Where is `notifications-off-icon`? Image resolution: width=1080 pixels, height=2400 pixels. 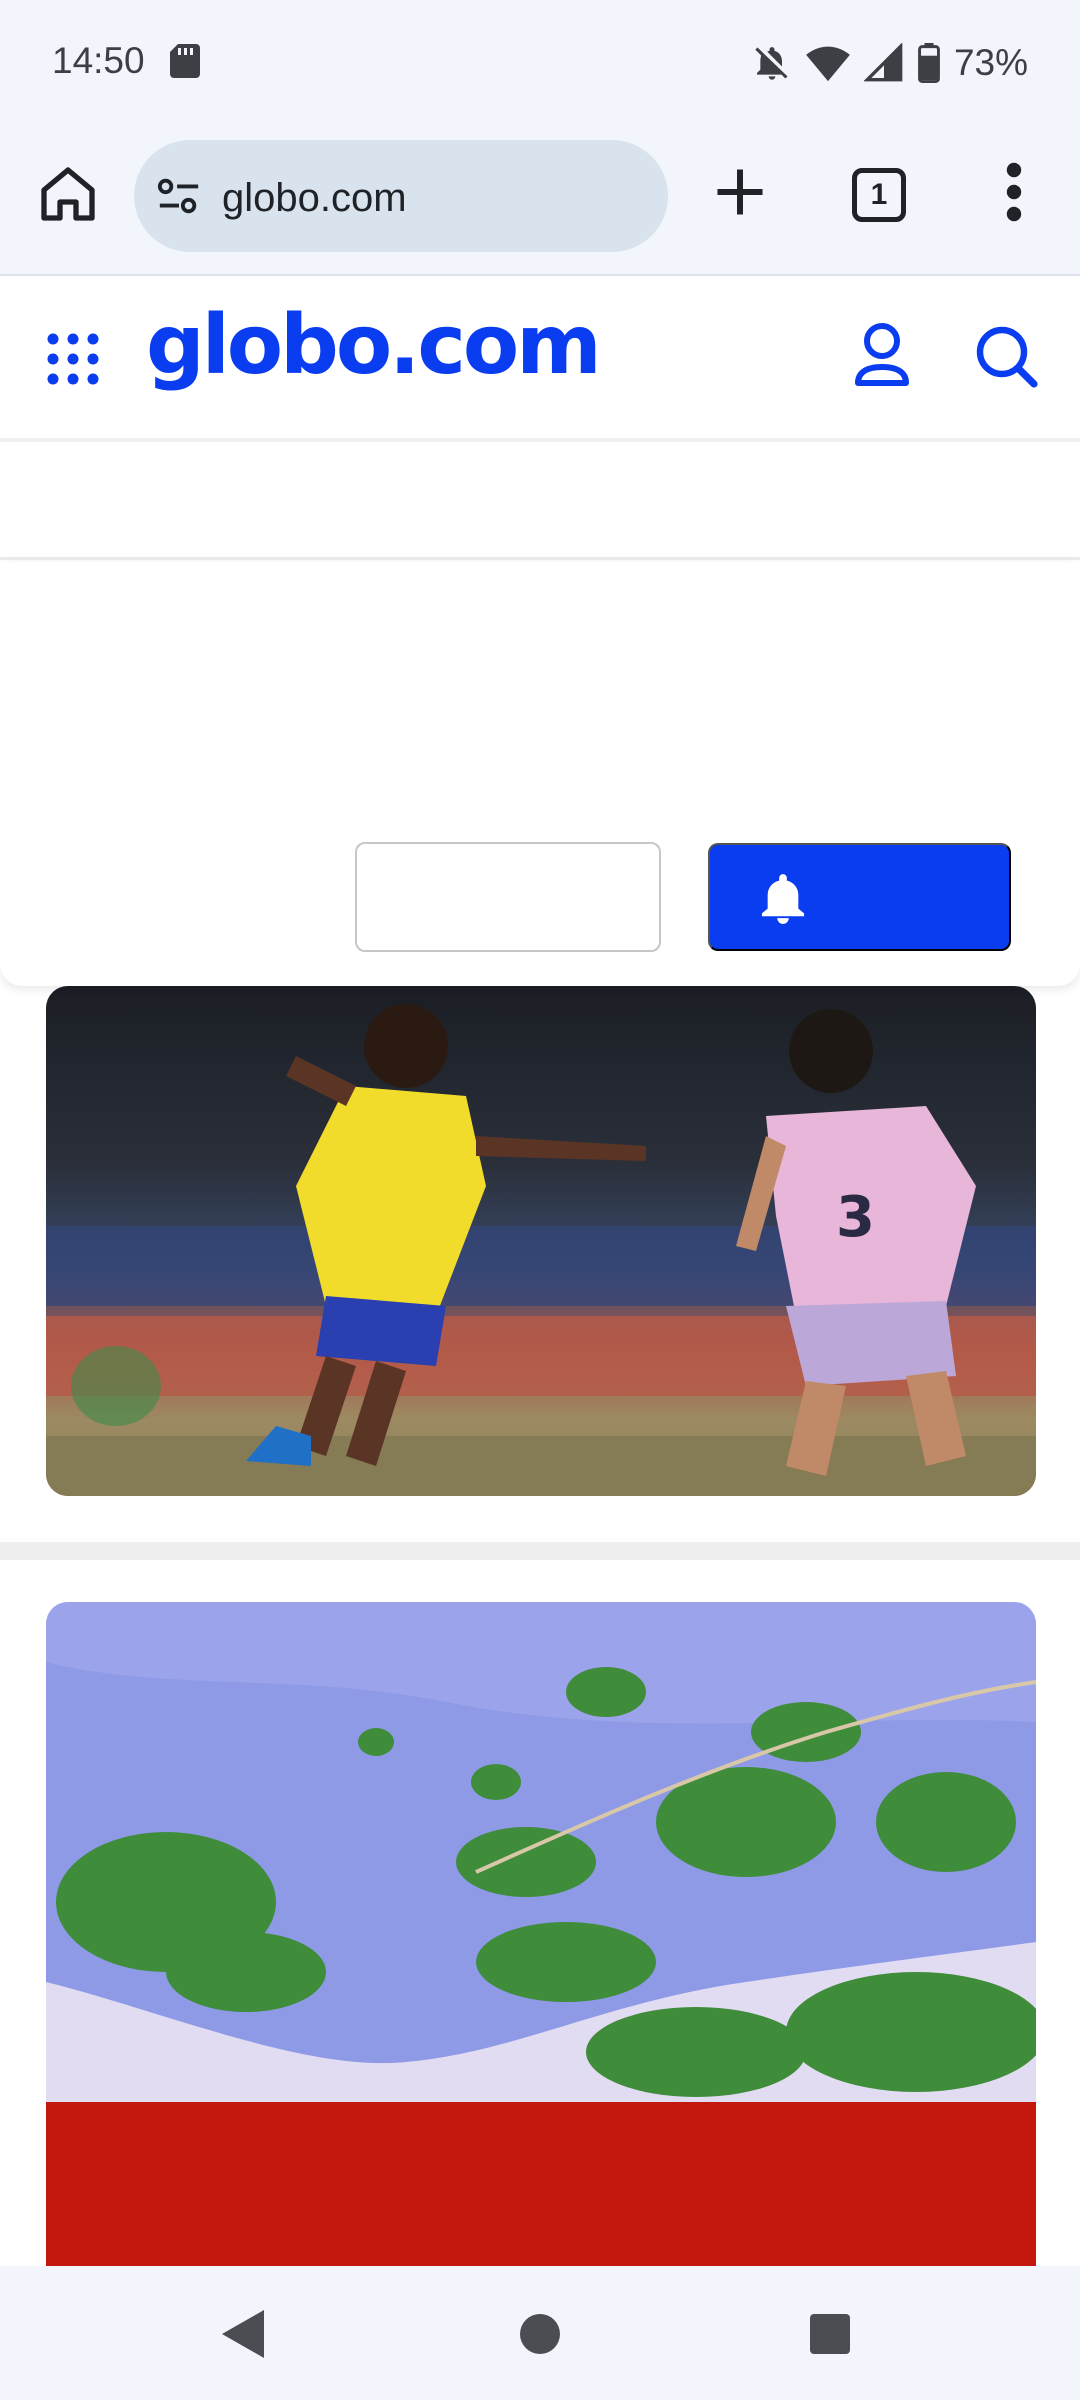
notifications-off-icon is located at coordinates (771, 63).